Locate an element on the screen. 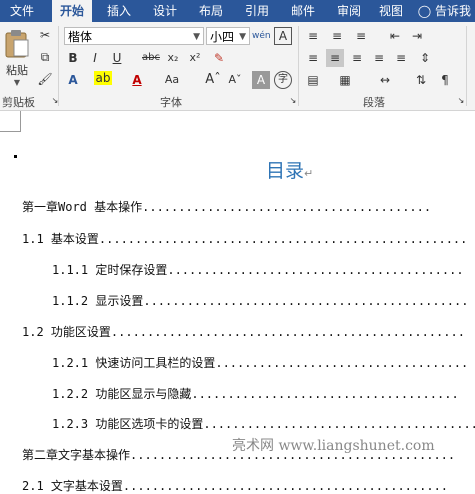  bullets-icon: ≡ is located at coordinates (313, 36).